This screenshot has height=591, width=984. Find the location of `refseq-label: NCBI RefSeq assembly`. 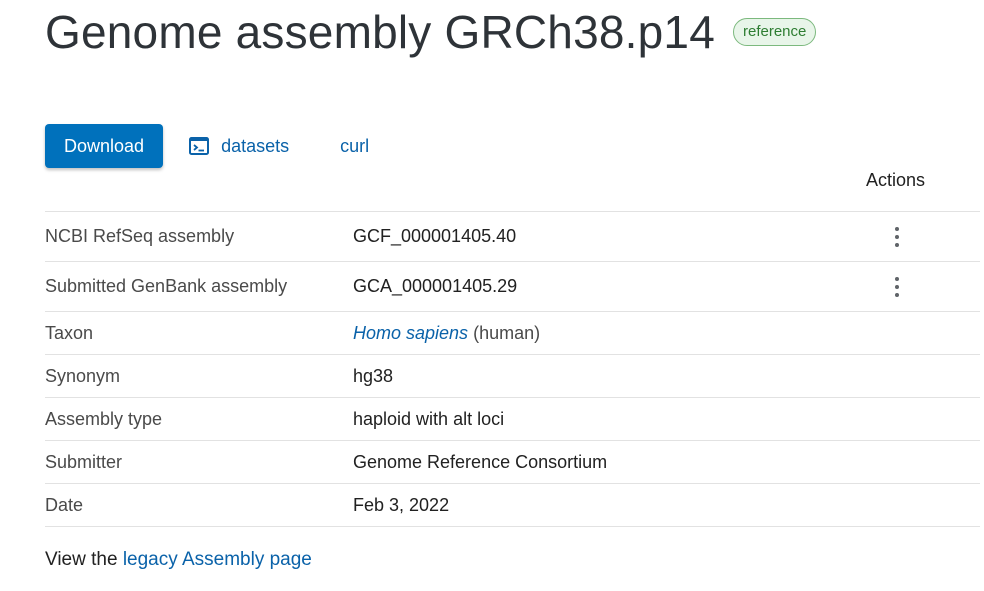

refseq-label: NCBI RefSeq assembly is located at coordinates (140, 236).